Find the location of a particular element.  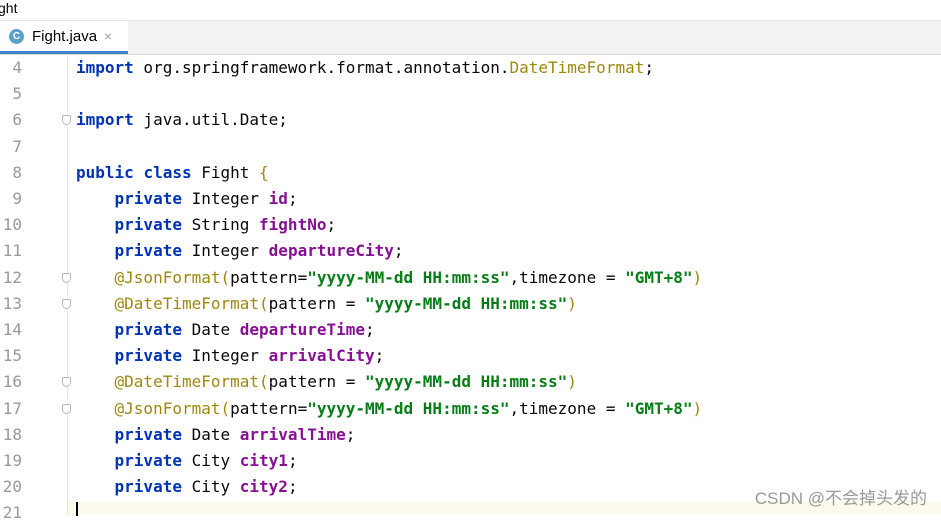

code-line: 9 private Integer id; is located at coordinates (470, 199).